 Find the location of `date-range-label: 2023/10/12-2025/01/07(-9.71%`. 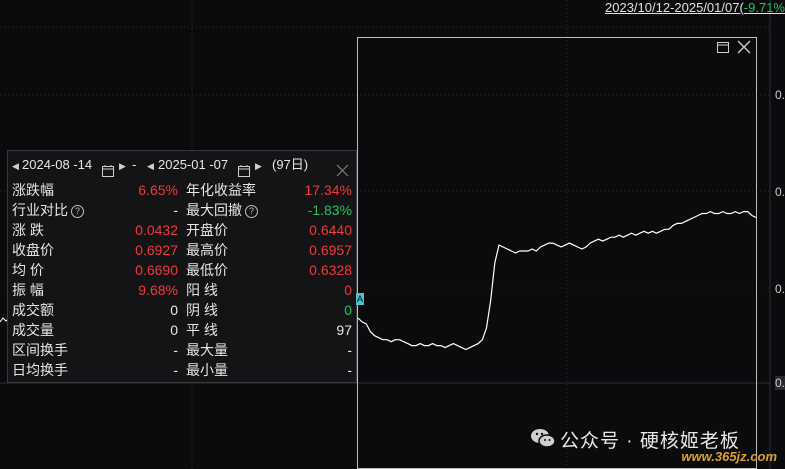

date-range-label: 2023/10/12-2025/01/07(-9.71% is located at coordinates (695, 7).